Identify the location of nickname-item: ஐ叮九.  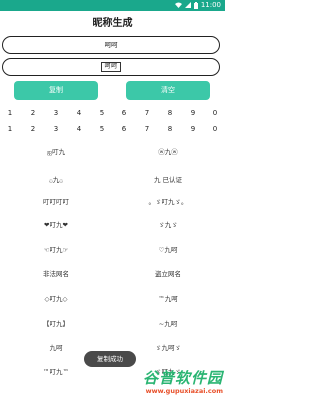
(56, 151).